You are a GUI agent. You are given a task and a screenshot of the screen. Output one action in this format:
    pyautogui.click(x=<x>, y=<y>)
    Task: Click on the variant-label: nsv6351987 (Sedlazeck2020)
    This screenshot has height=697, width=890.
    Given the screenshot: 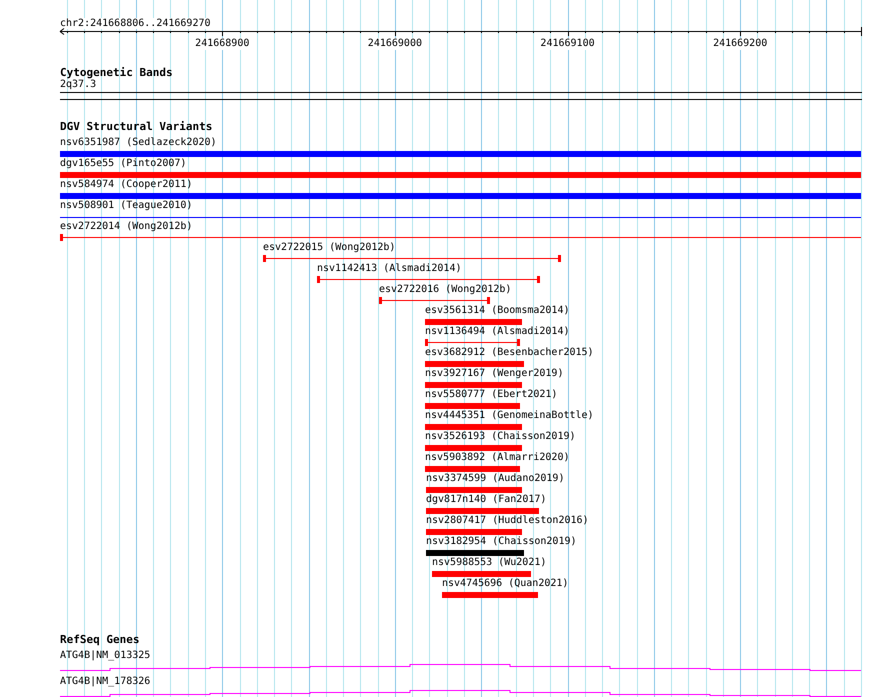 What is the action you would take?
    pyautogui.click(x=138, y=143)
    